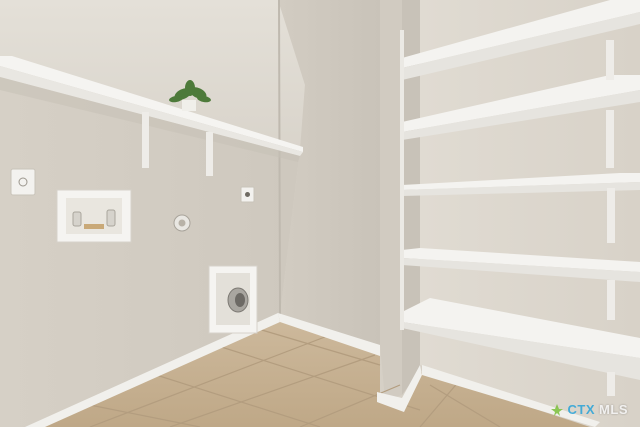 This screenshot has width=640, height=427. Describe the element at coordinates (247, 194) in the screenshot. I see `dryer-outlet` at that location.